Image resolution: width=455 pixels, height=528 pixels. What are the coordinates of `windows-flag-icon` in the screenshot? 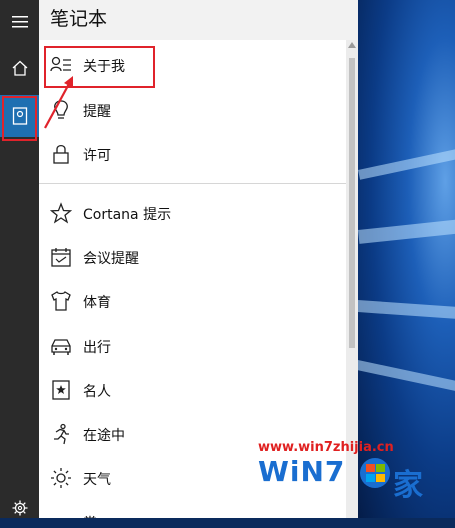 It's located at (375, 473).